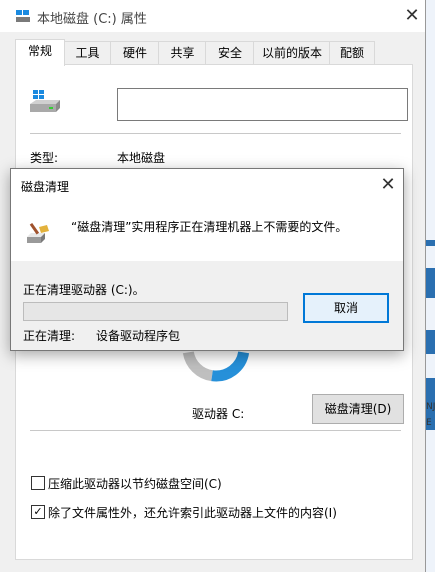 The height and width of the screenshot is (572, 435). I want to click on donut-free-arc, so click(198, 366).